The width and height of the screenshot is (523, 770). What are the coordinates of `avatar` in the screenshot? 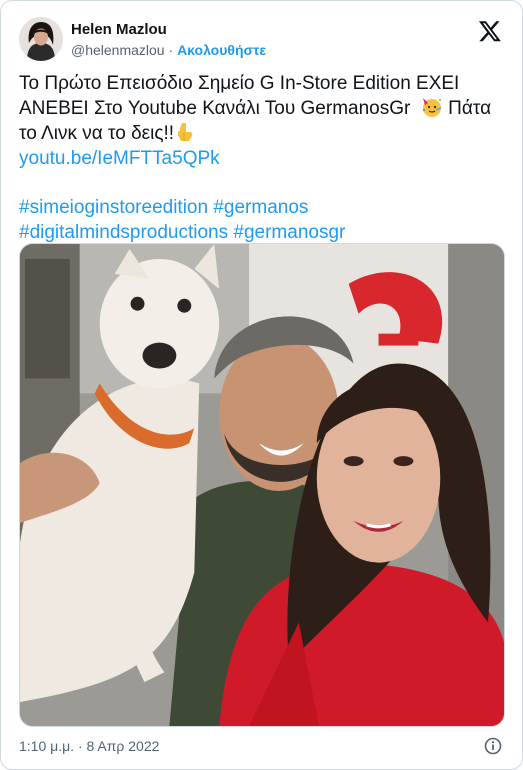 It's located at (41, 39).